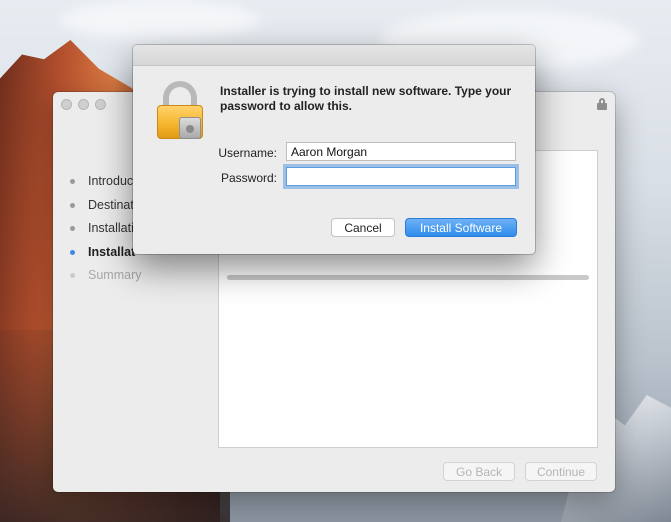  What do you see at coordinates (401, 176) in the screenshot?
I see `password-field` at bounding box center [401, 176].